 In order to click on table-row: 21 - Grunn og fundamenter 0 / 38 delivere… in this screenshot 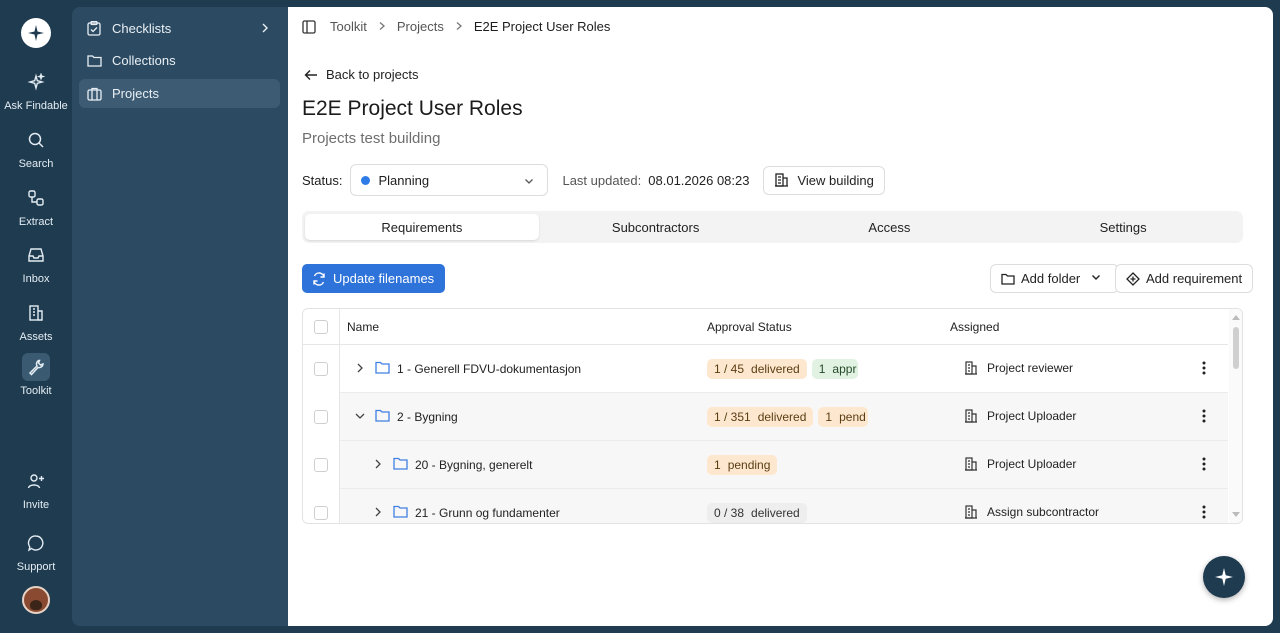, I will do `click(784, 506)`.